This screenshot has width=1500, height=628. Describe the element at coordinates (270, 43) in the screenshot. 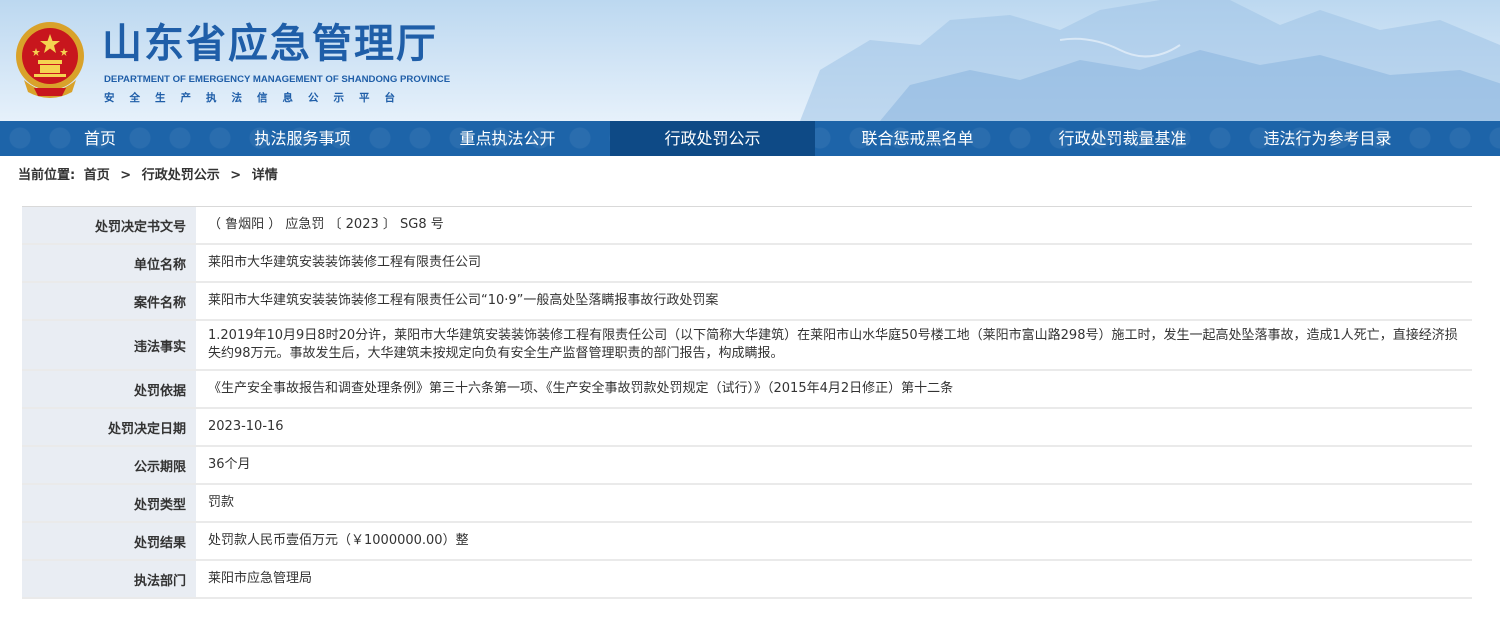

I see `site-title: 山东省应急管理厅` at that location.